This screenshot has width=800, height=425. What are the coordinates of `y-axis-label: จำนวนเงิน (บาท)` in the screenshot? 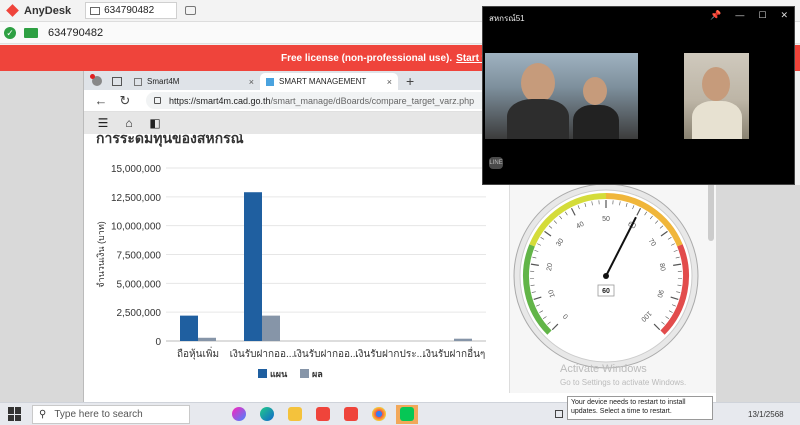 It's located at (101, 254).